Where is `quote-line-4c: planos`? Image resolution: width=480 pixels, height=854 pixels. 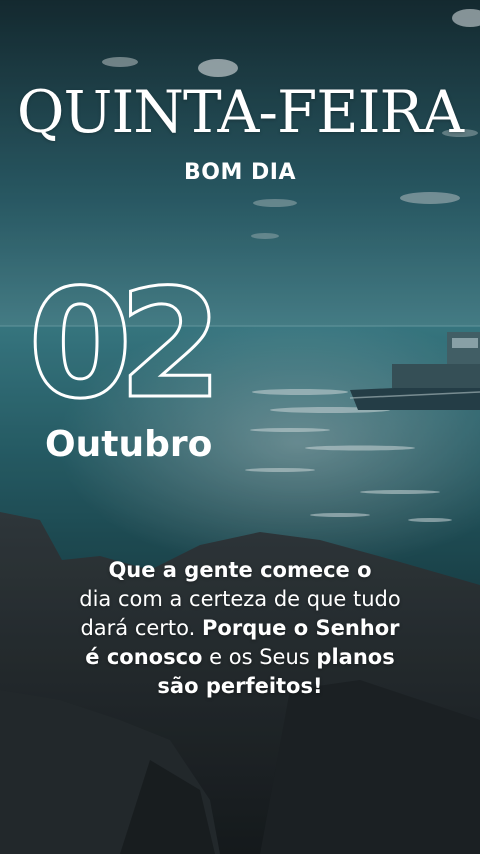 quote-line-4c: planos is located at coordinates (355, 657).